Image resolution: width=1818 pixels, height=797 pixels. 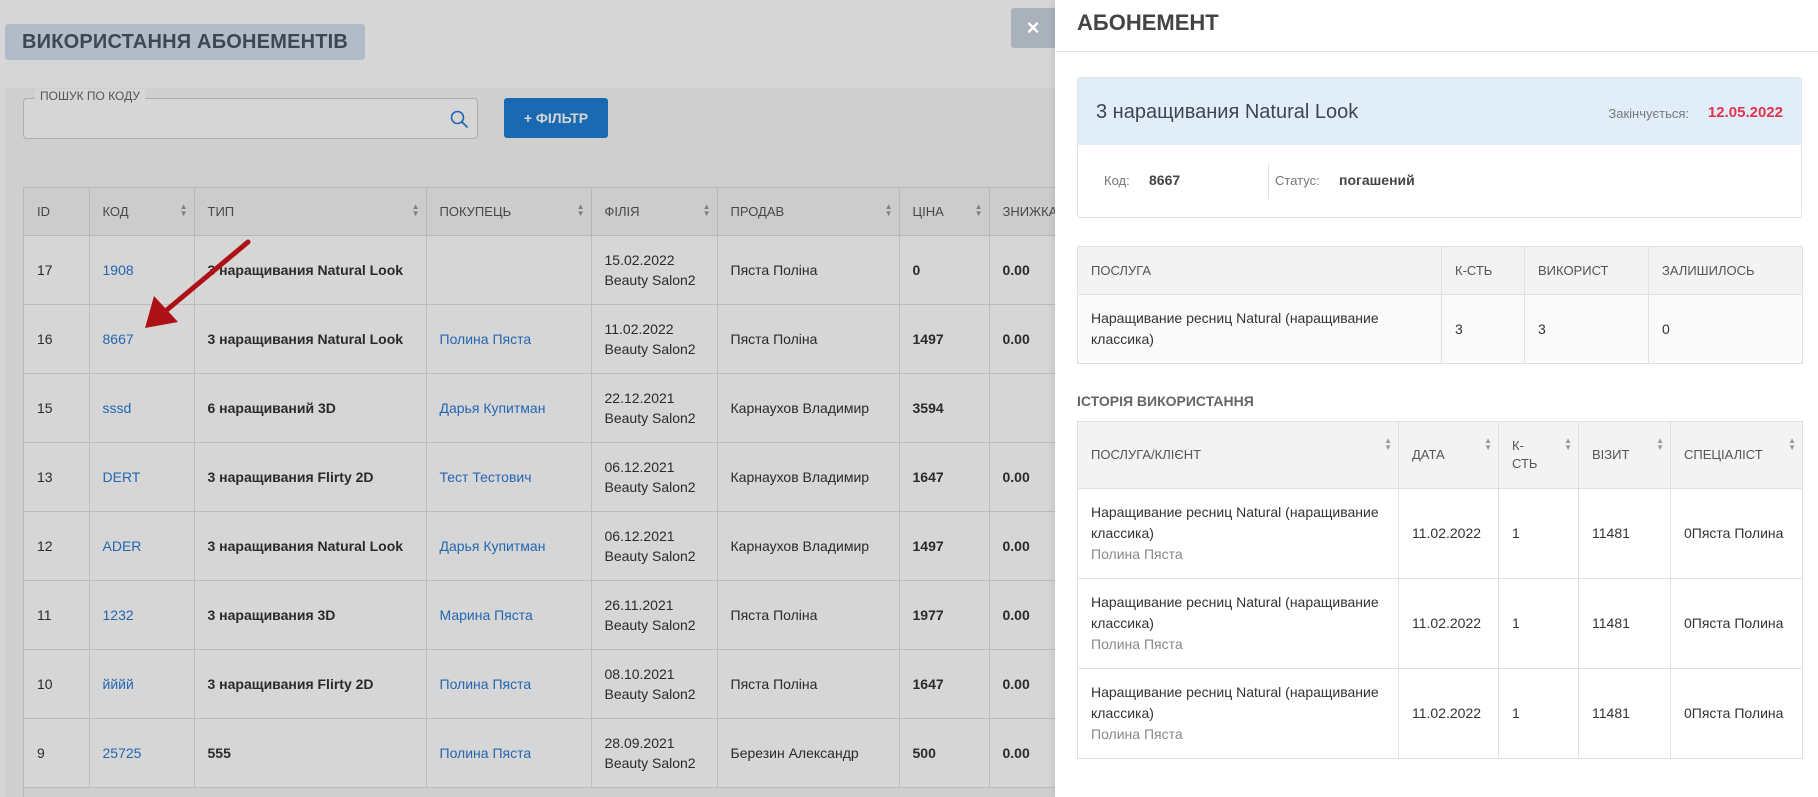 What do you see at coordinates (1148, 22) in the screenshot?
I see `panel-title: АБОНЕМЕНТ` at bounding box center [1148, 22].